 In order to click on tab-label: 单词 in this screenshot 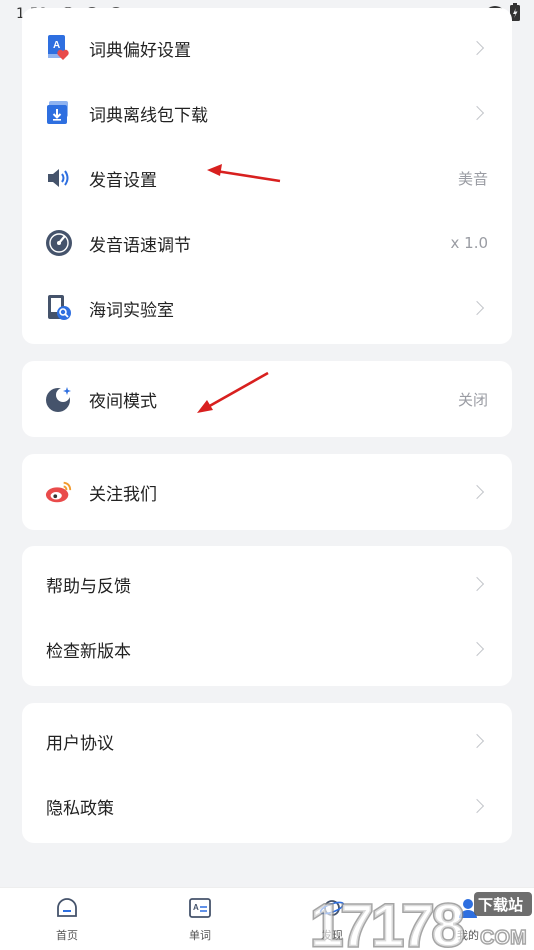, I will do `click(200, 935)`.